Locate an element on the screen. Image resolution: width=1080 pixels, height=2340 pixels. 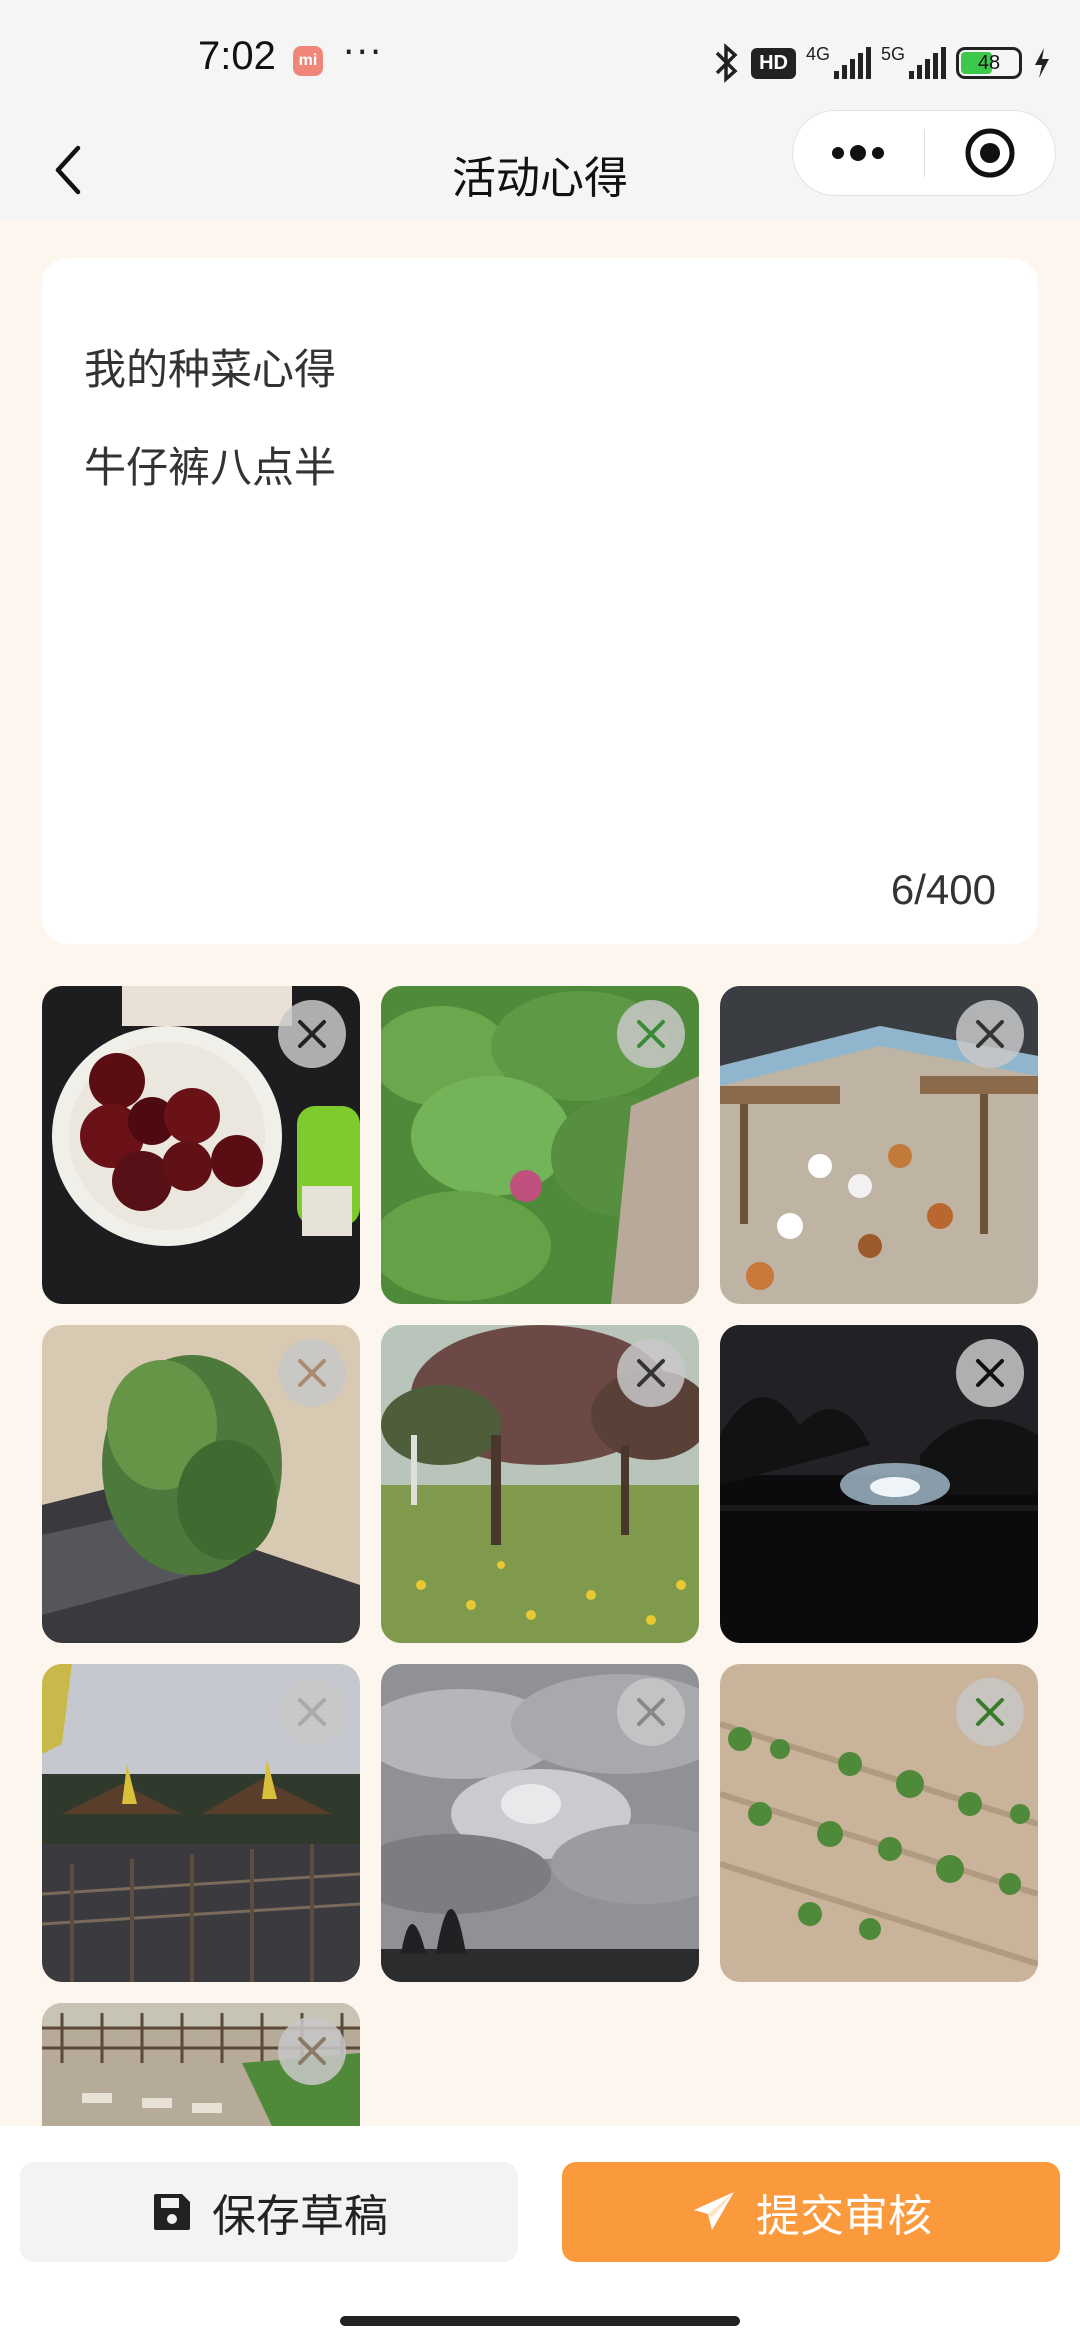
status-bar: 7:02 mi ··· HD 4G 5G 48 is located at coordinates (540, 60).